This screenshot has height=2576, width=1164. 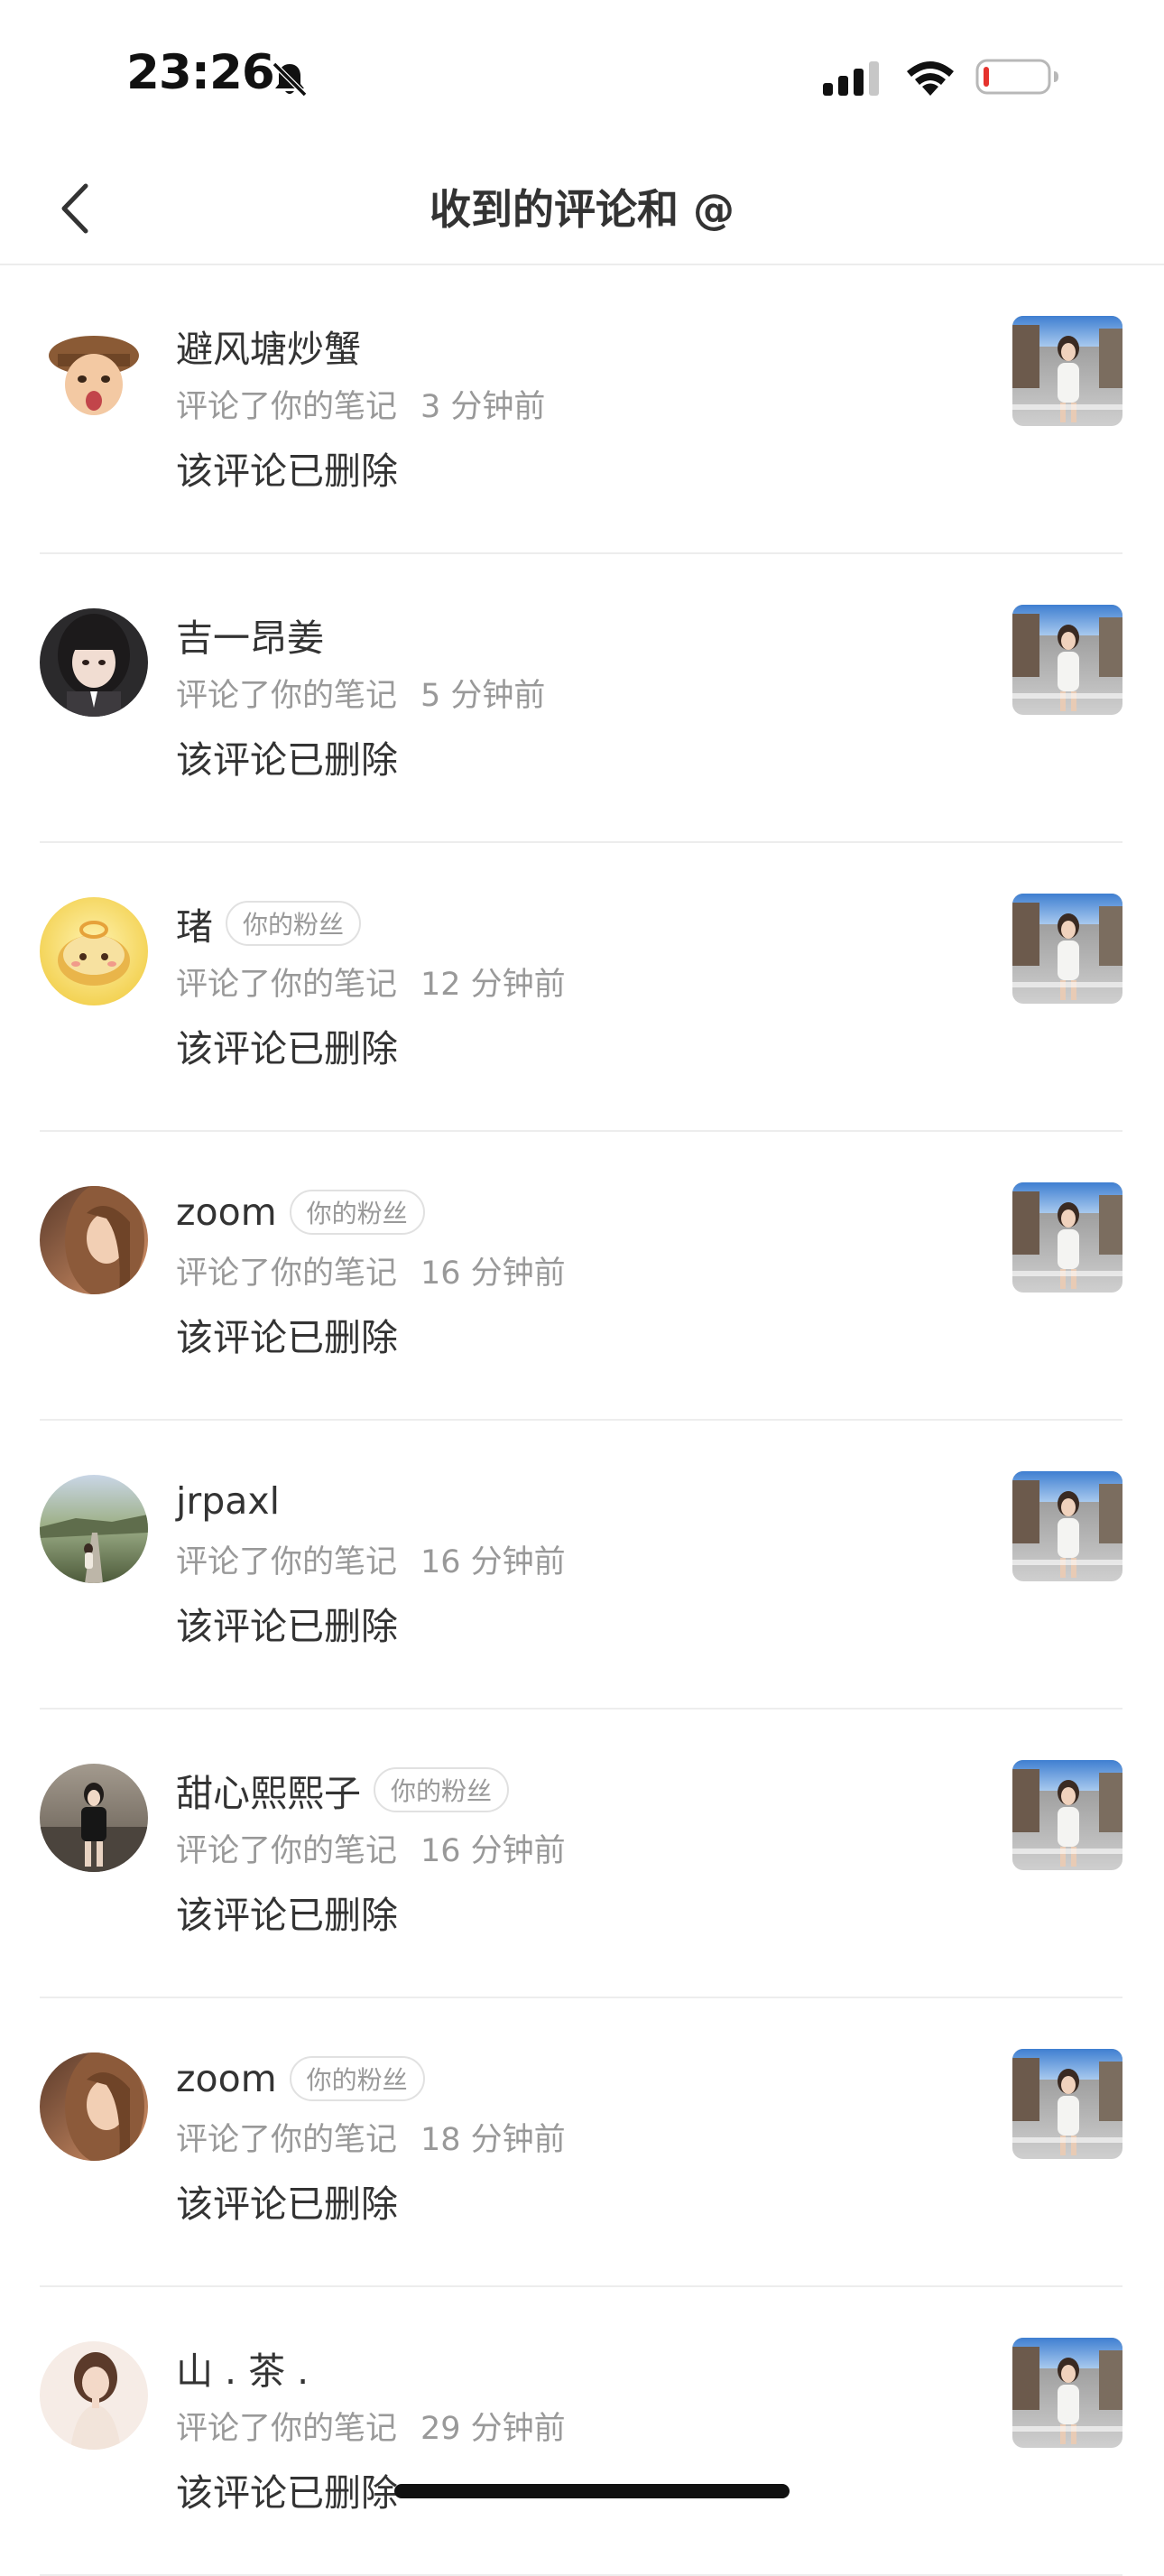 I want to click on user-line: 山 . 茶 ., so click(x=242, y=2367).